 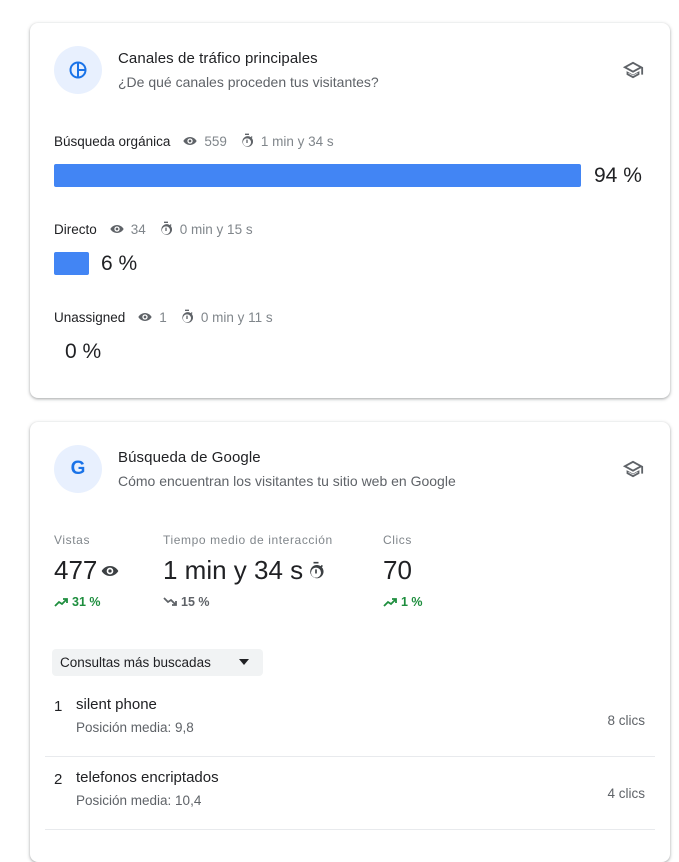 What do you see at coordinates (170, 601) in the screenshot?
I see `trending-down-icon` at bounding box center [170, 601].